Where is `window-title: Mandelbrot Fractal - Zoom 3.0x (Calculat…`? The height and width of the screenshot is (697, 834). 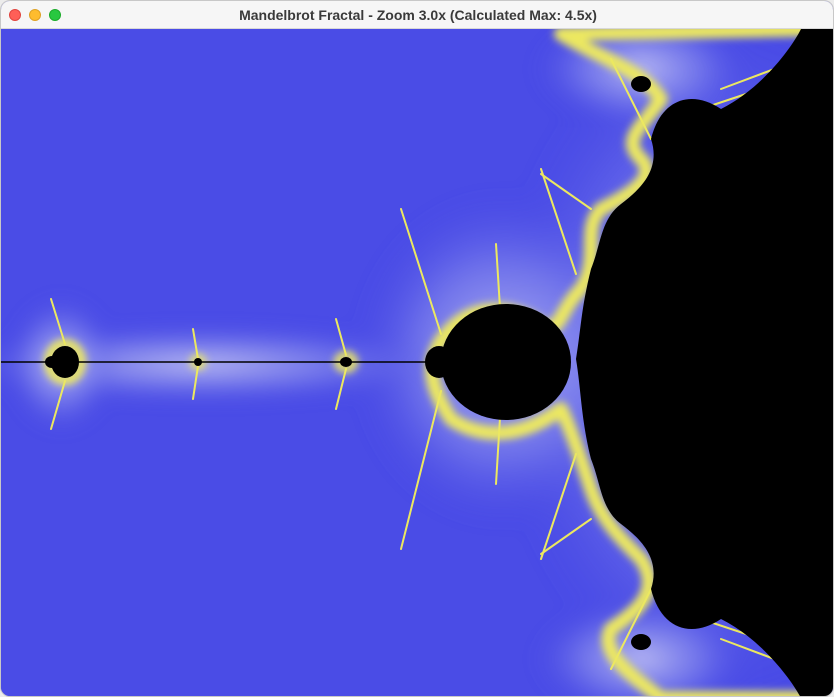 window-title: Mandelbrot Fractal - Zoom 3.0x (Calculat… is located at coordinates (418, 15).